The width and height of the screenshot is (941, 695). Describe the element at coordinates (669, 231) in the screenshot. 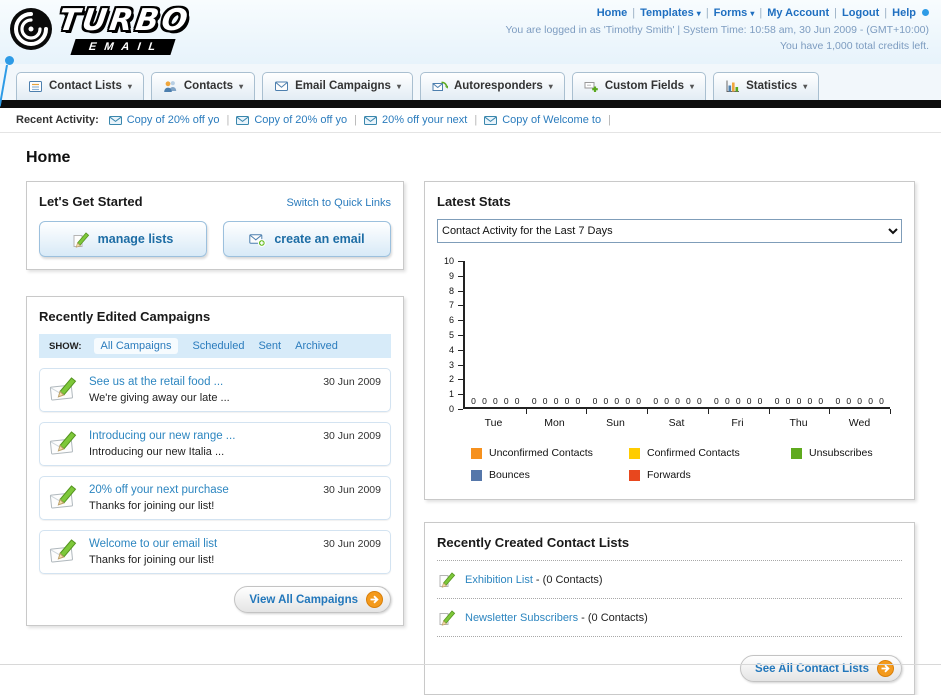

I see `stats-period-select: Contact Activity for the Last 7 Days` at that location.